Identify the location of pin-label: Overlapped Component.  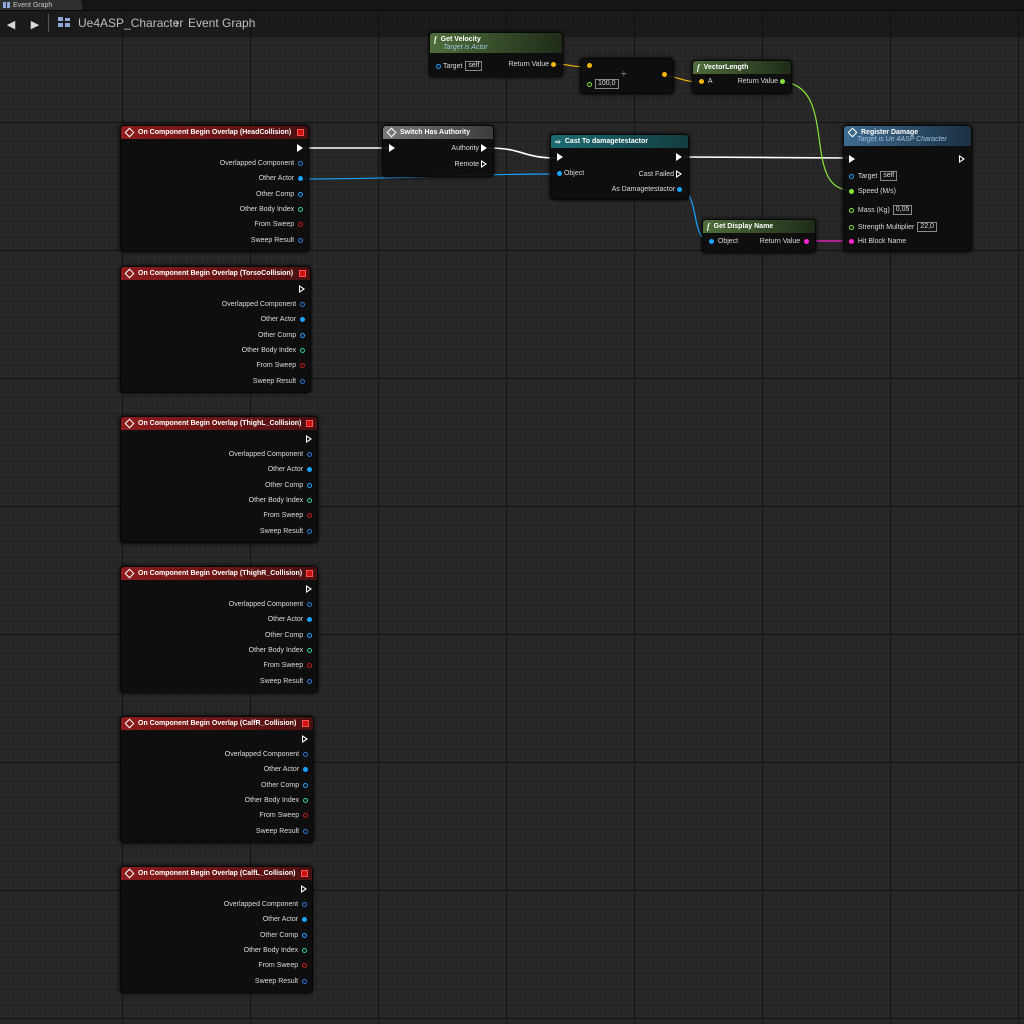
(259, 304).